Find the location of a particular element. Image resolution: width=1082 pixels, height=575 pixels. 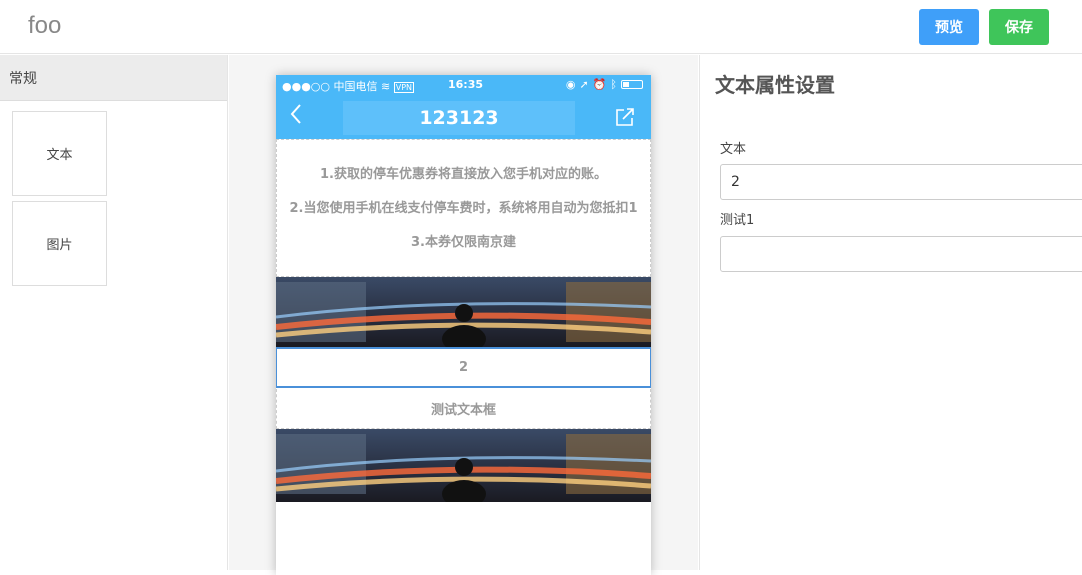

wifi-icon: ≋ is located at coordinates (386, 86).